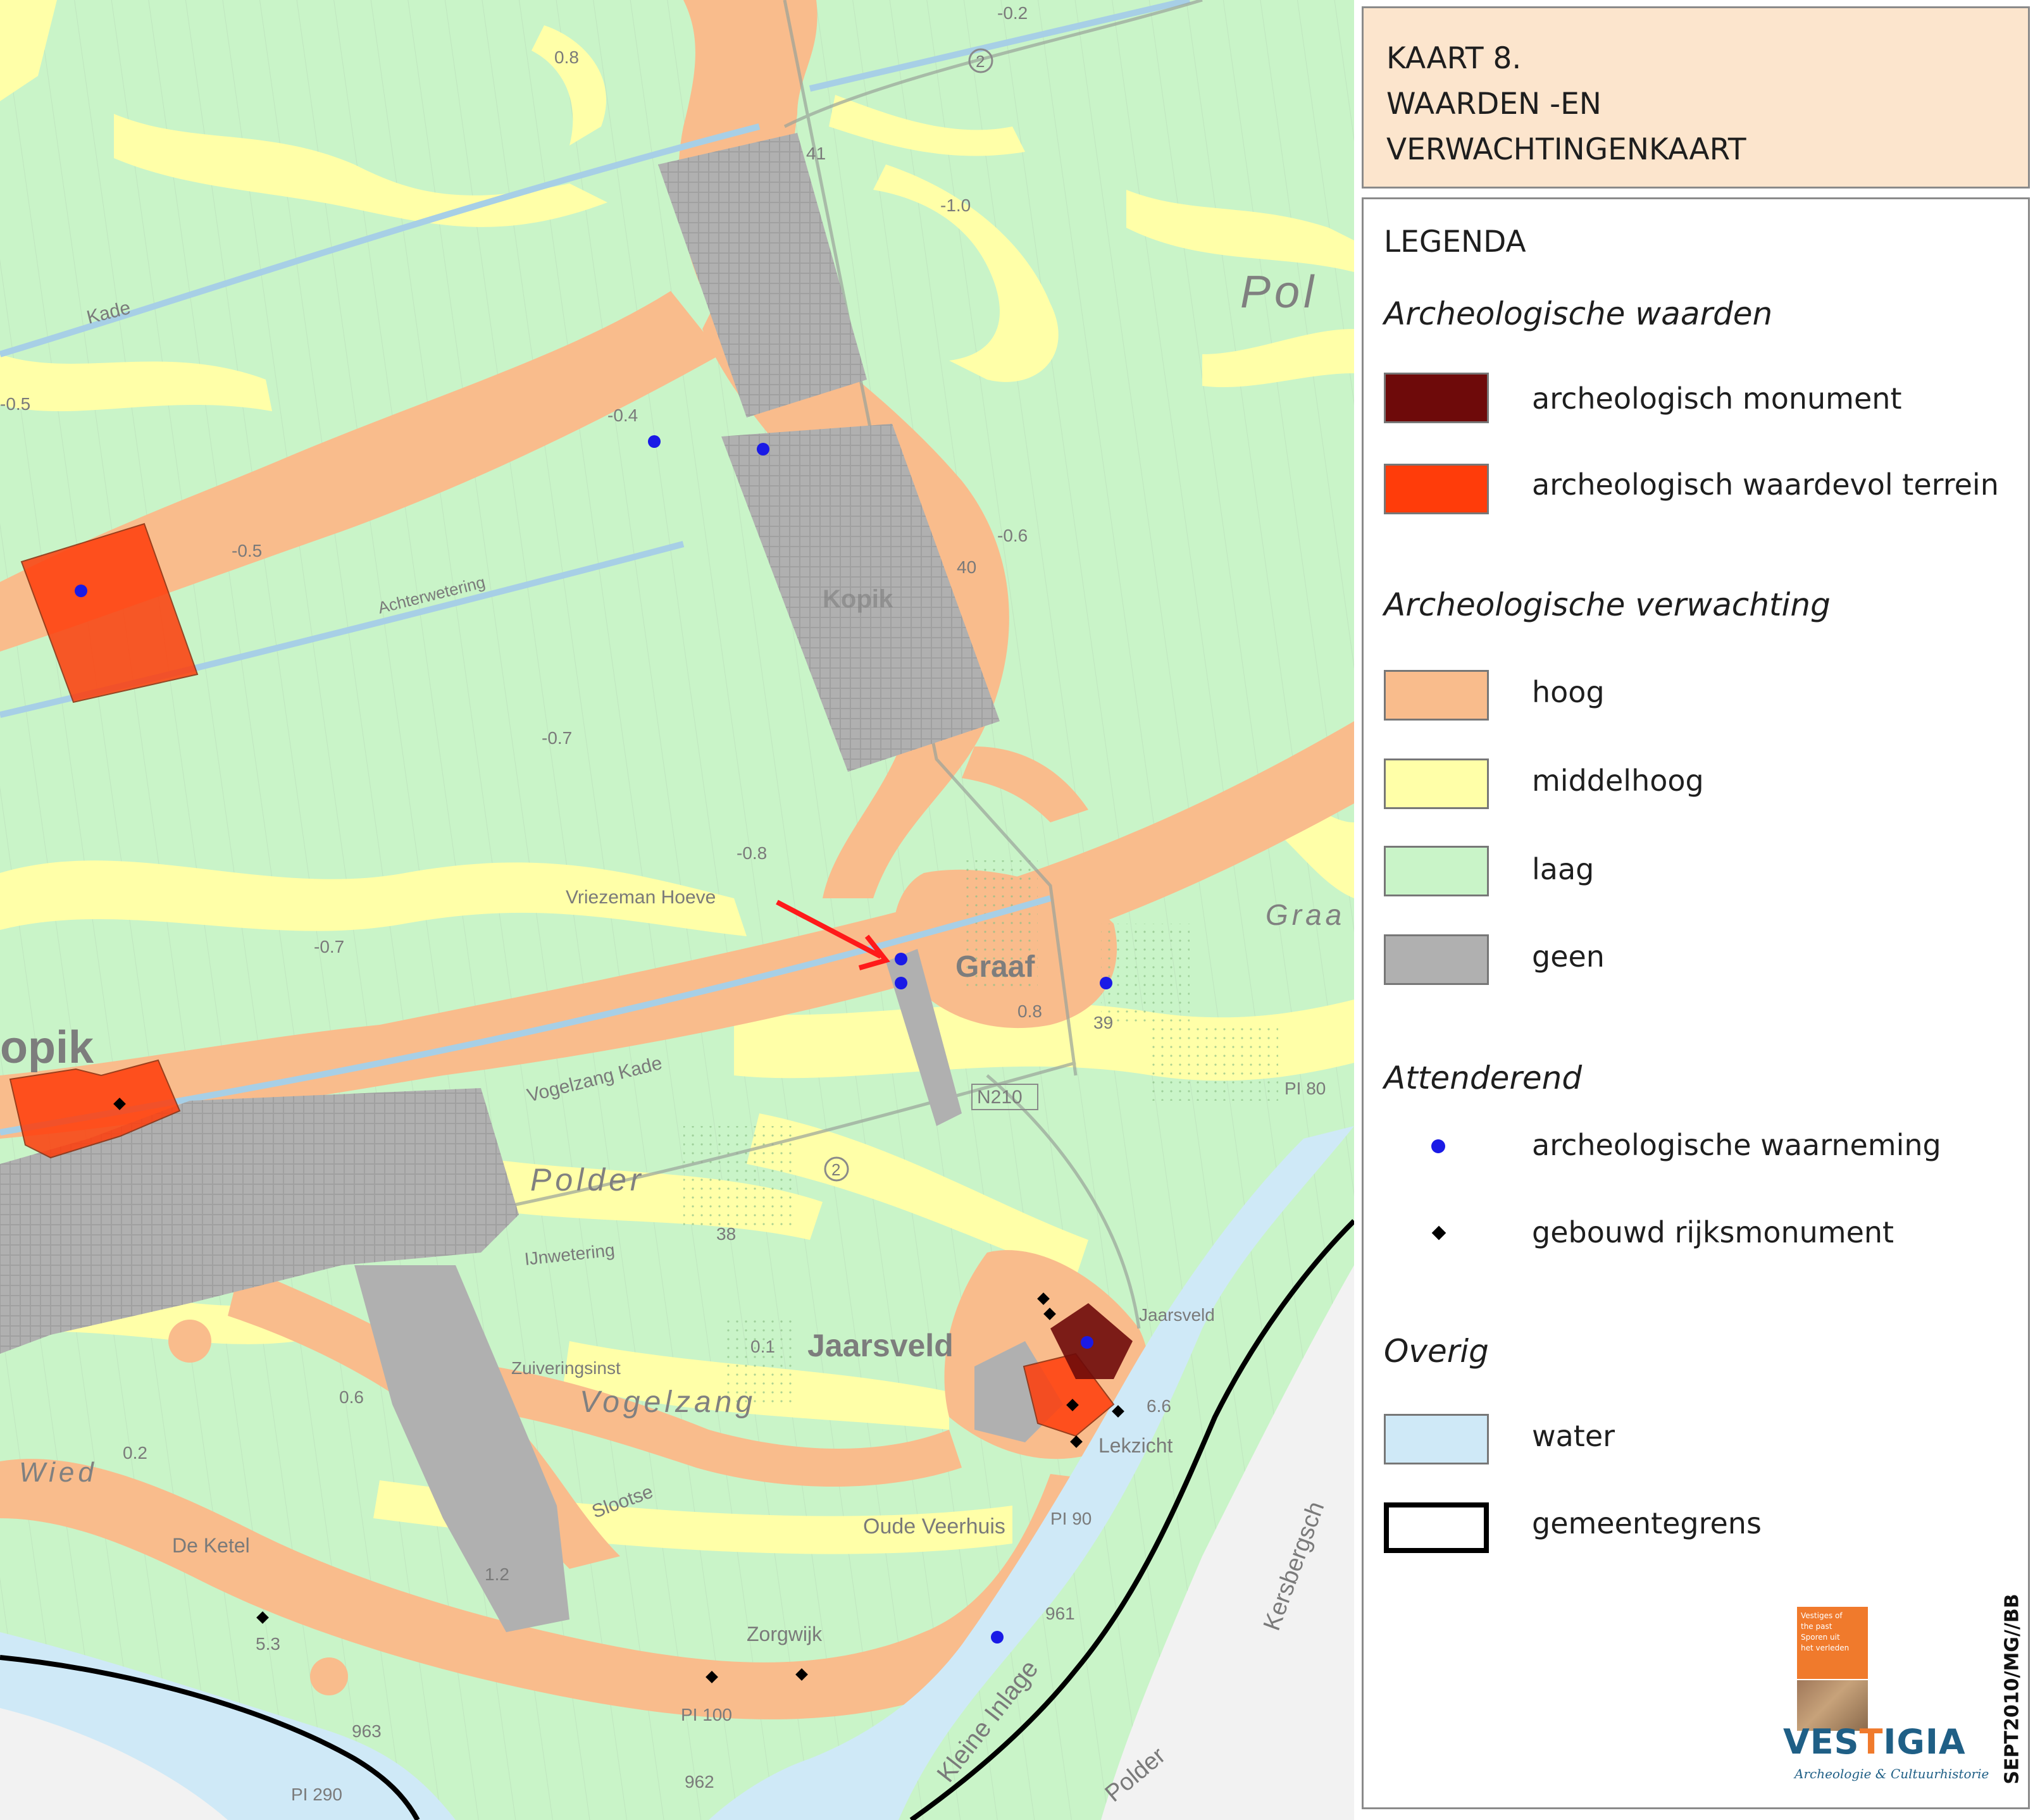 The image size is (2040, 1820). I want to click on legend-swatch-laag, so click(1436, 871).